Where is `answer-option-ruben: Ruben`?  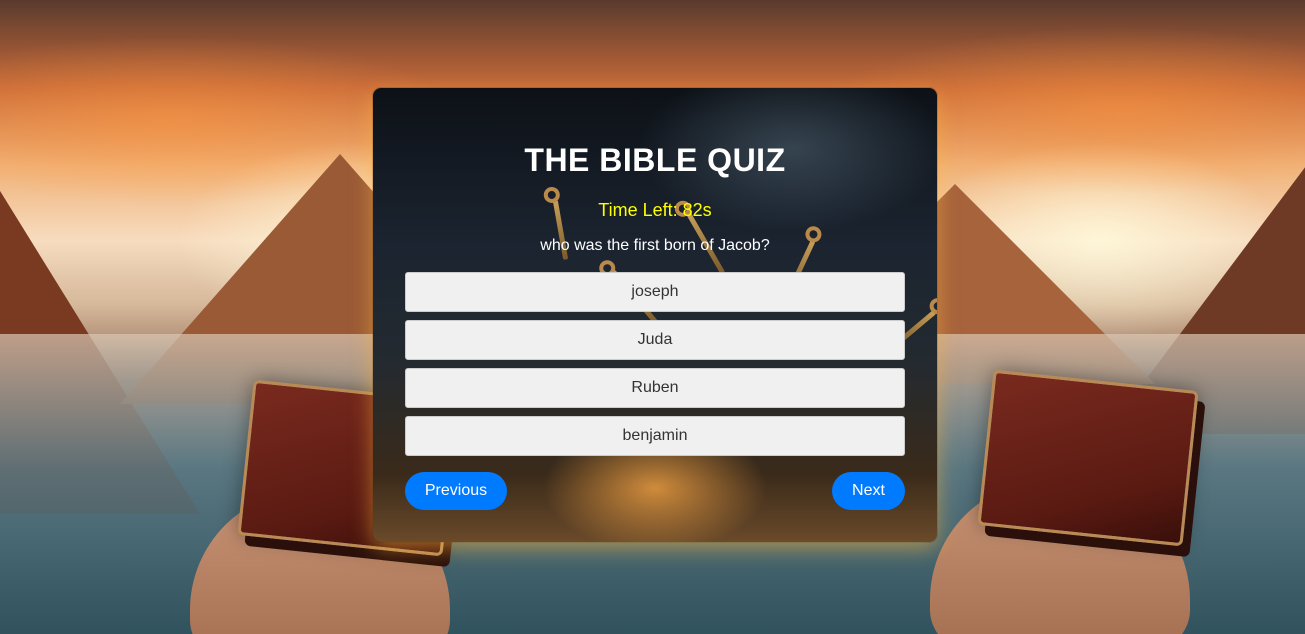
answer-option-ruben: Ruben is located at coordinates (655, 388).